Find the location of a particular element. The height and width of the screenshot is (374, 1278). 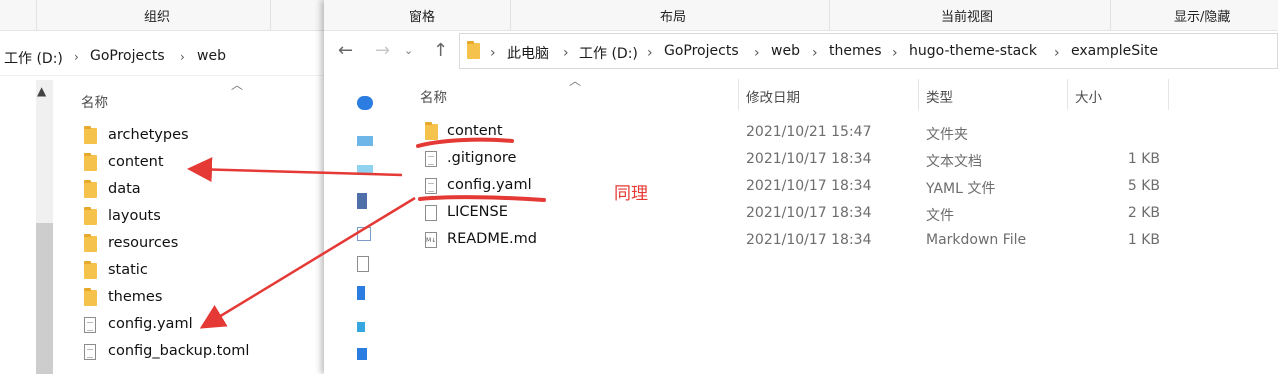

breadcrumb-examplesite: exampleSite is located at coordinates (1114, 51).